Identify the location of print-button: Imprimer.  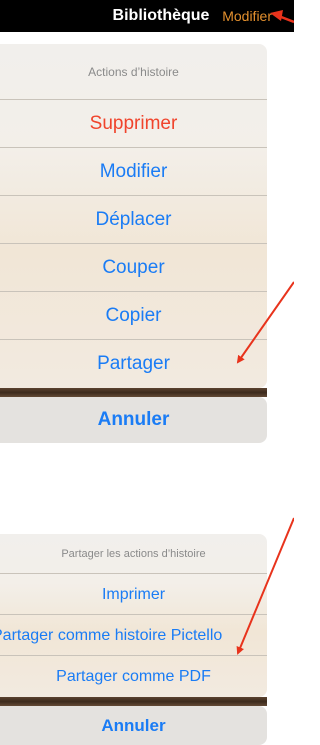
(133, 594).